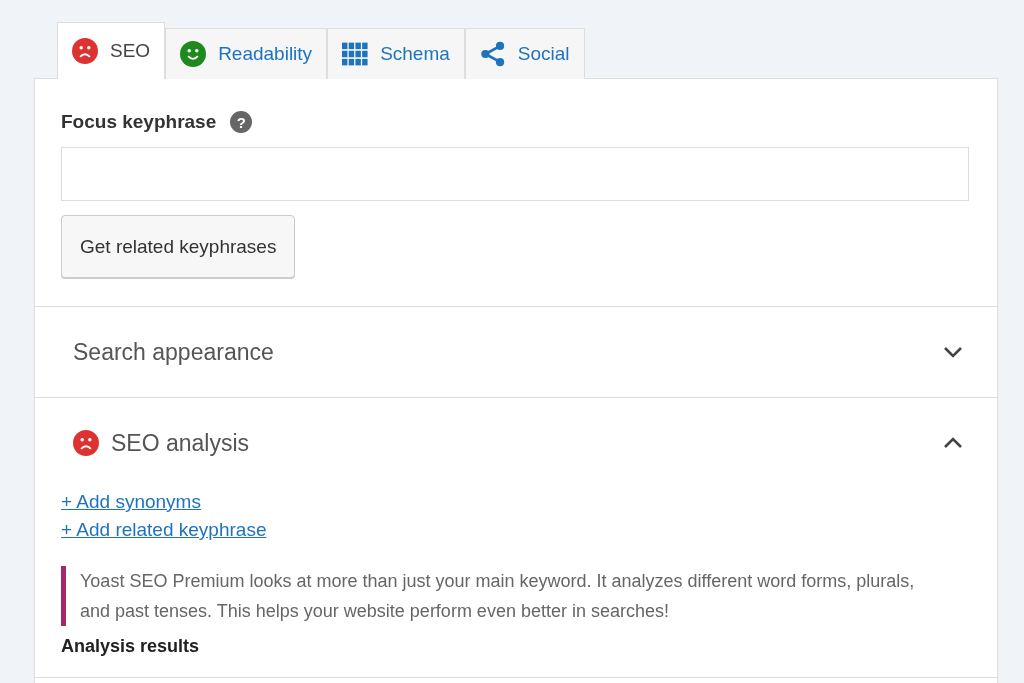 The image size is (1024, 683). I want to click on field-label: Focus keyphrase, so click(139, 122).